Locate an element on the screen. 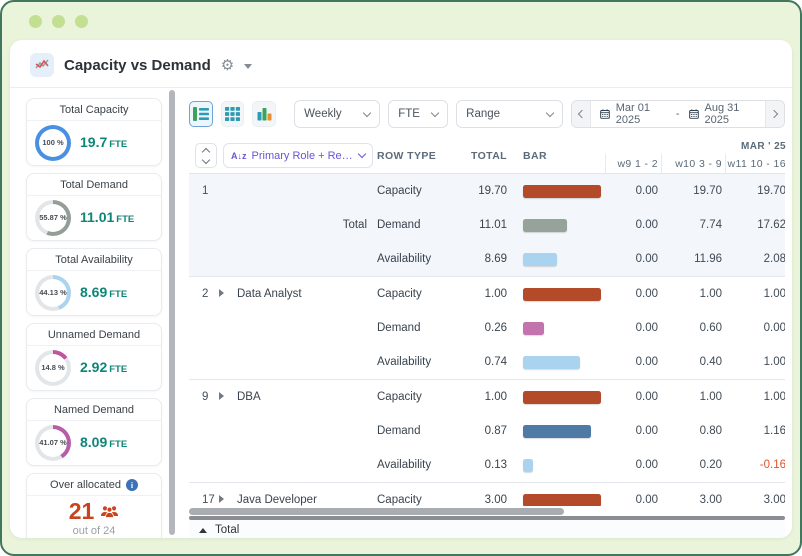 This screenshot has height=556, width=802. total-value: 8.69 is located at coordinates (495, 259).